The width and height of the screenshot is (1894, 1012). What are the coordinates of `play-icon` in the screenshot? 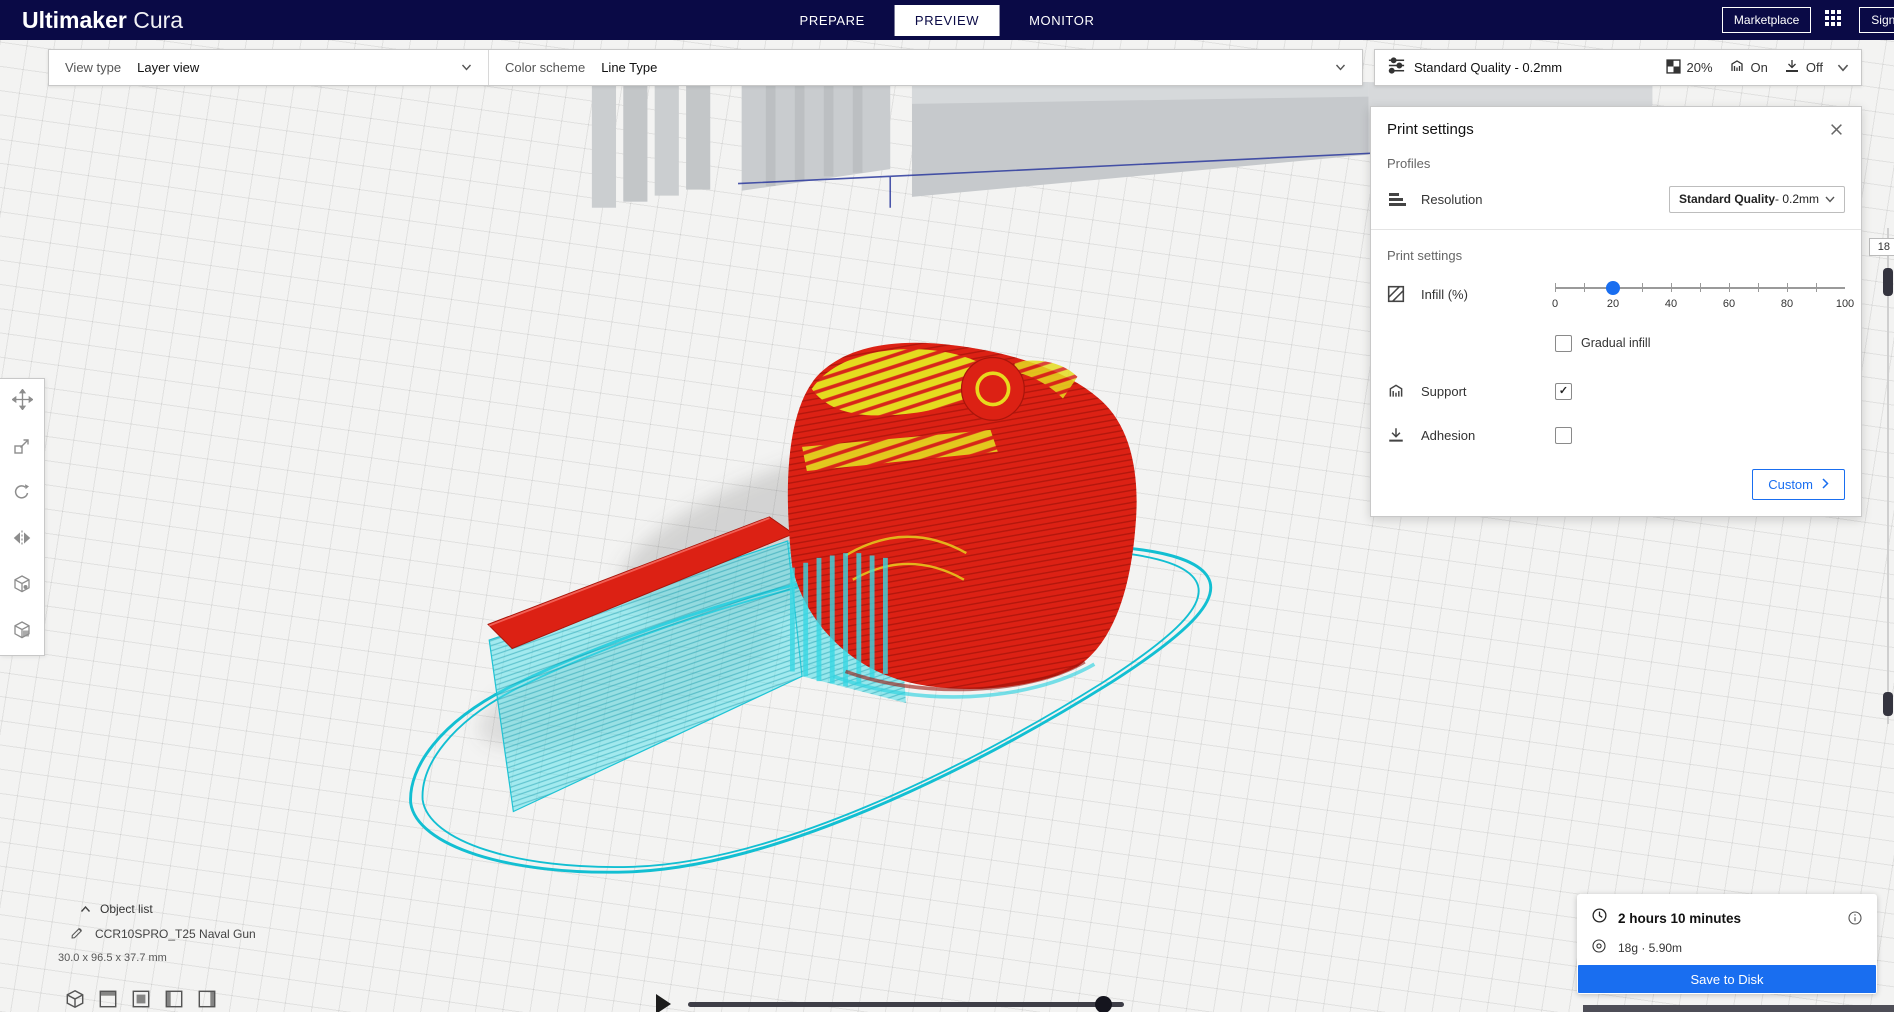 It's located at (663, 1003).